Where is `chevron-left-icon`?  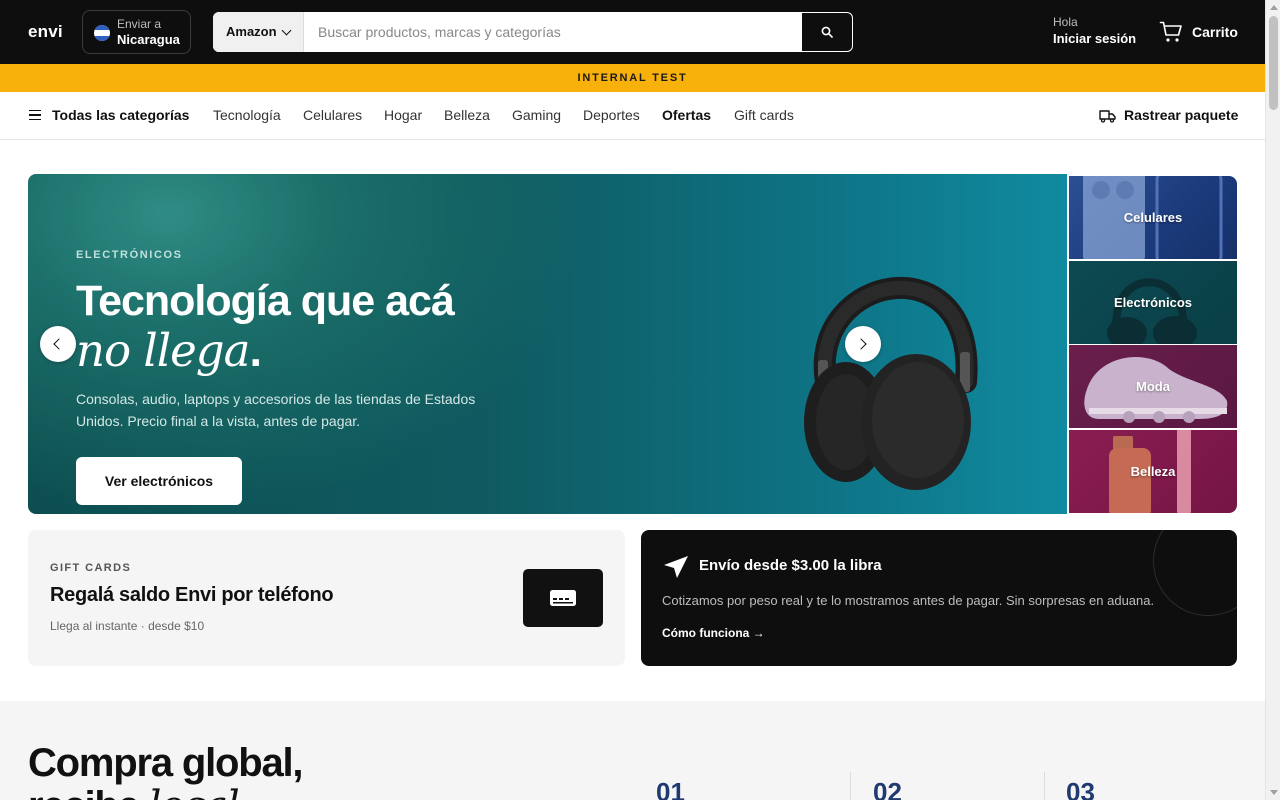
chevron-left-icon is located at coordinates (59, 344).